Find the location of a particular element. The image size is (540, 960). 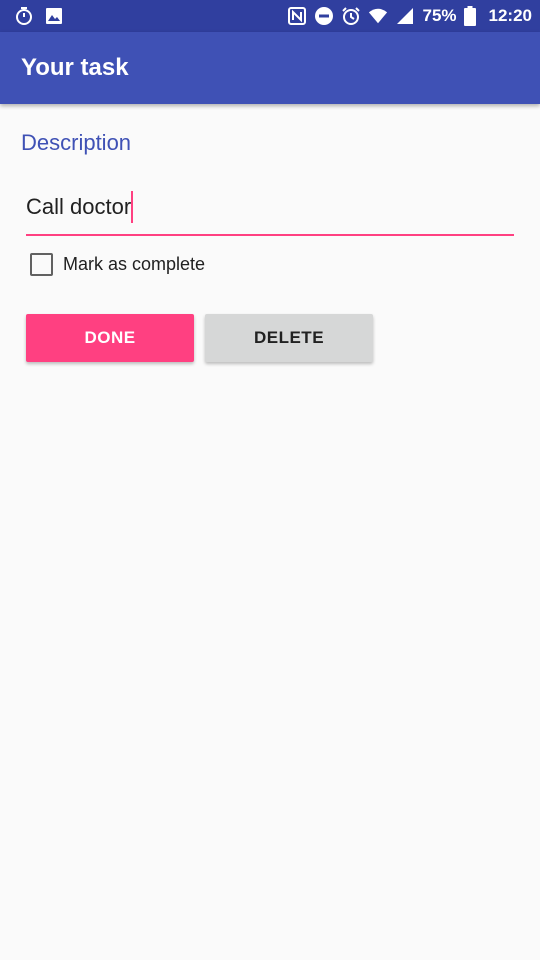

mark-complete-label: Mark as complete is located at coordinates (134, 264).